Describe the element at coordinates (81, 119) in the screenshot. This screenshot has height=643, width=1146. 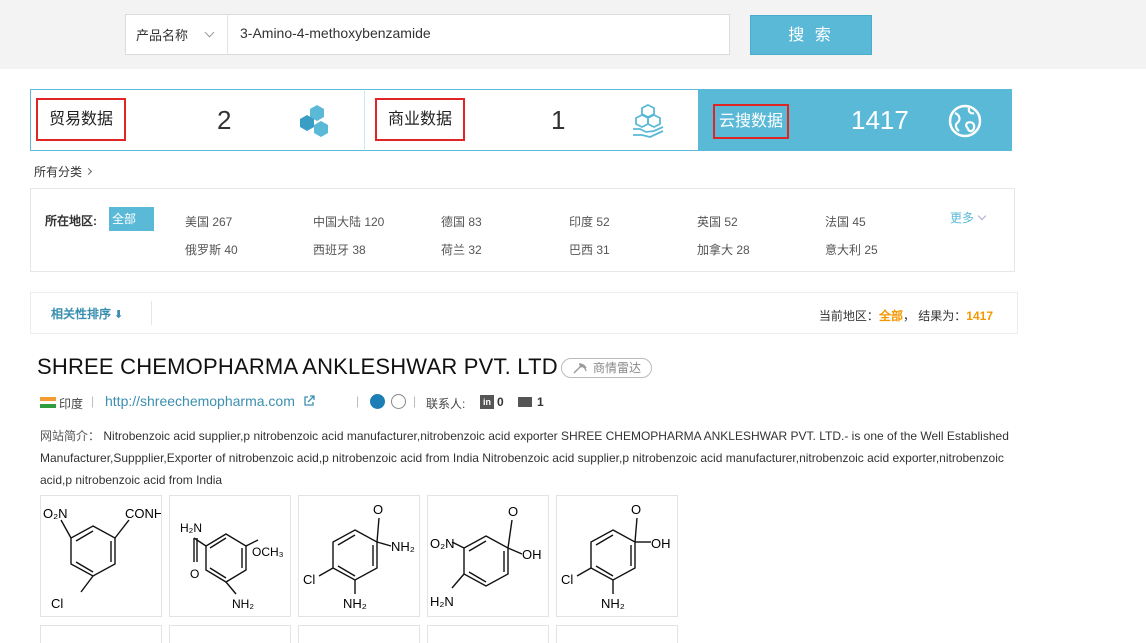
I see `tab-label: 贸易数据` at that location.